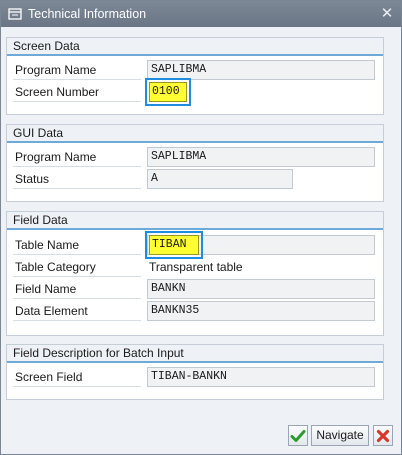 This screenshot has width=402, height=455. I want to click on confirm-button, so click(298, 435).